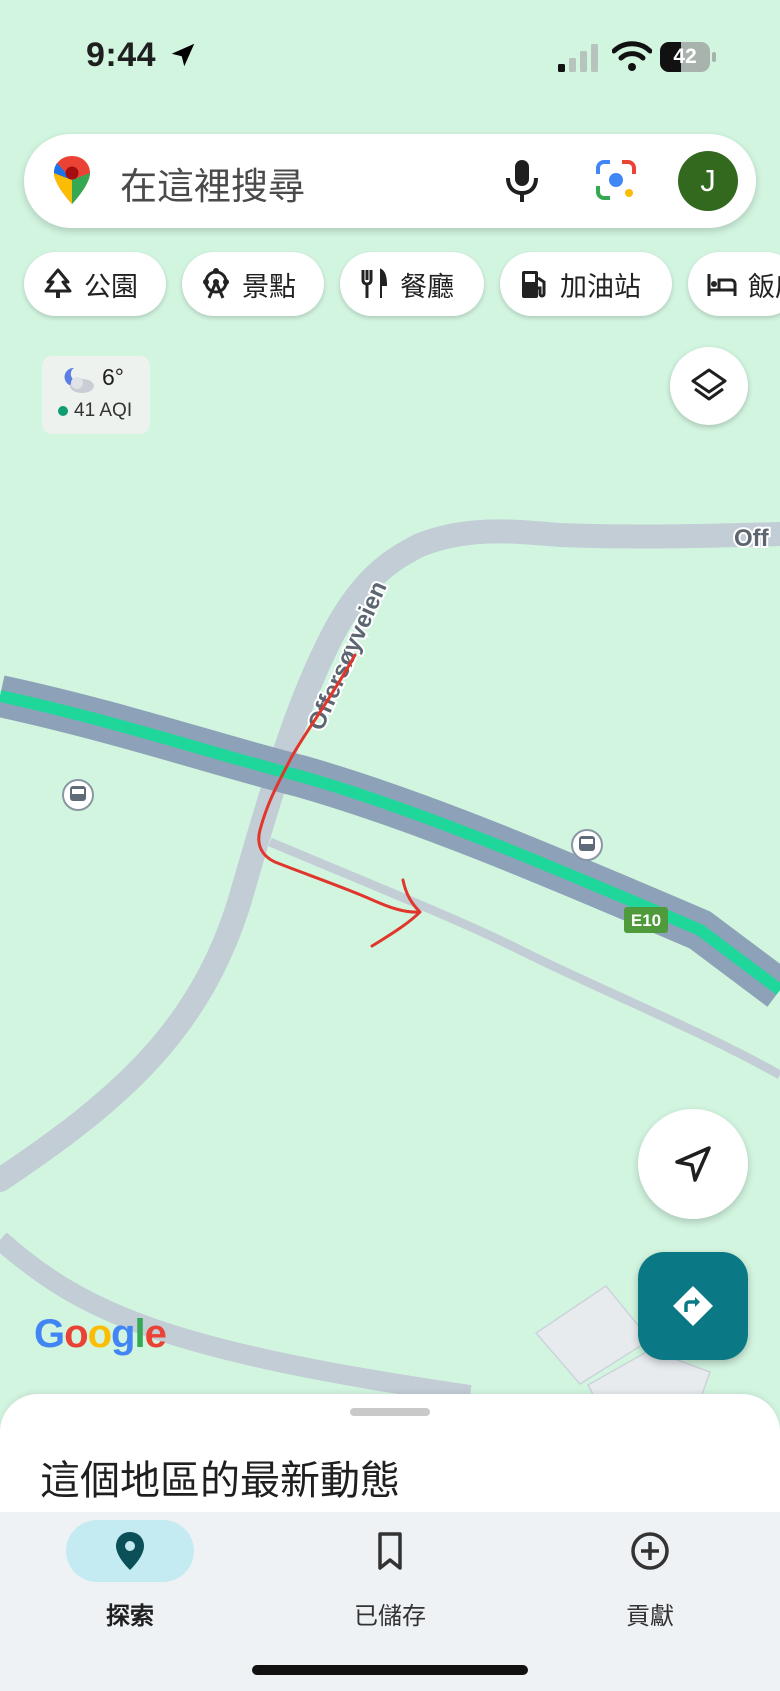  What do you see at coordinates (100, 1334) in the screenshot?
I see `google-logo: Google` at bounding box center [100, 1334].